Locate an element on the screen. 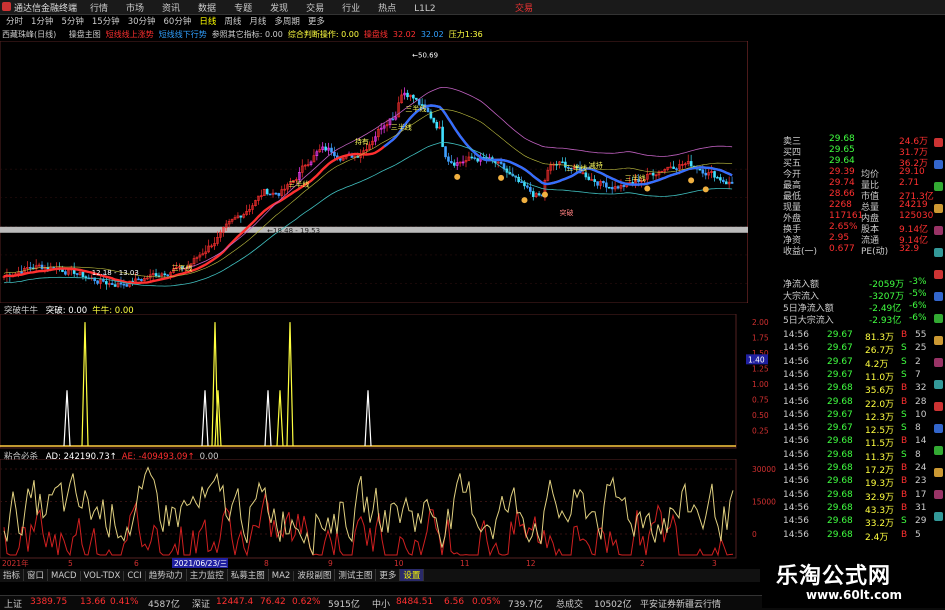  tick-side: B is located at coordinates (904, 441).